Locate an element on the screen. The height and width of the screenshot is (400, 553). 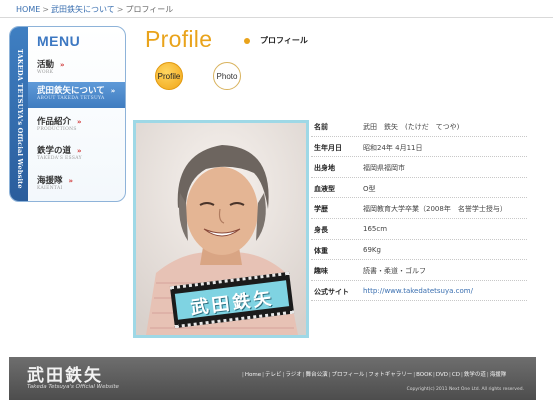
sidebar-item-label: 作品紹介» is located at coordinates (59, 122).